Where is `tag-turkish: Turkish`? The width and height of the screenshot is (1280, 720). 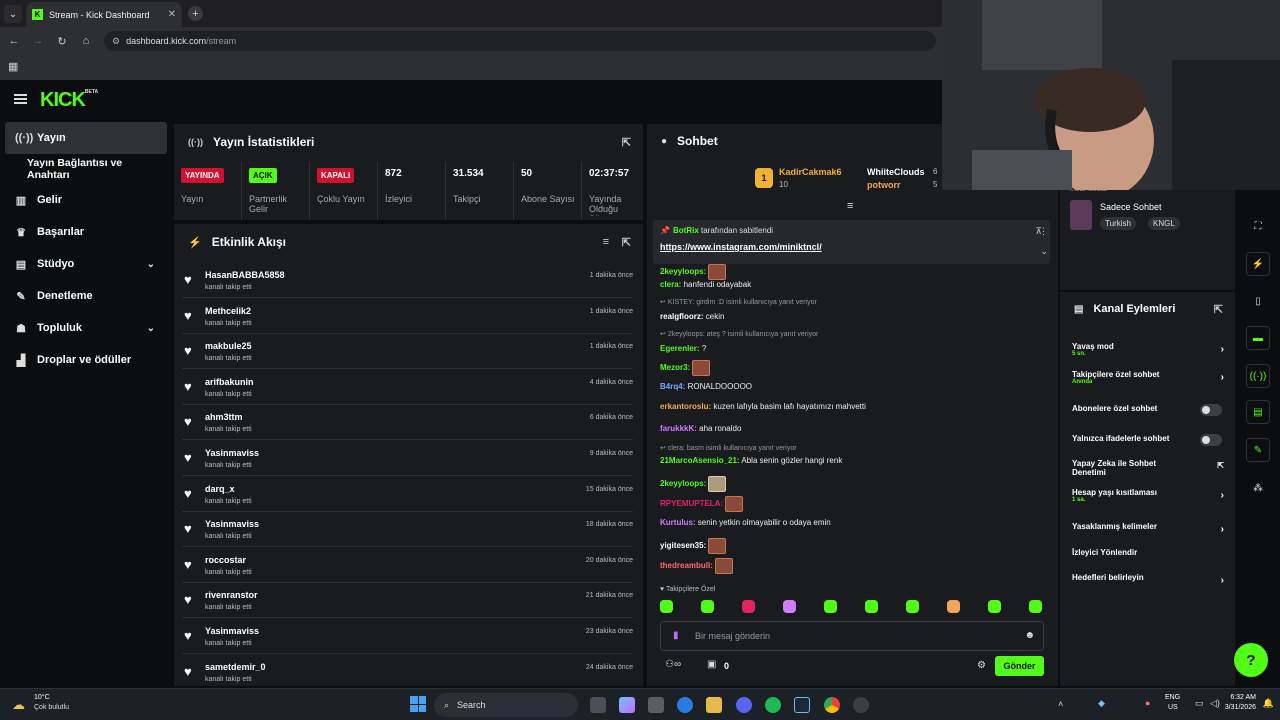 tag-turkish: Turkish is located at coordinates (1118, 223).